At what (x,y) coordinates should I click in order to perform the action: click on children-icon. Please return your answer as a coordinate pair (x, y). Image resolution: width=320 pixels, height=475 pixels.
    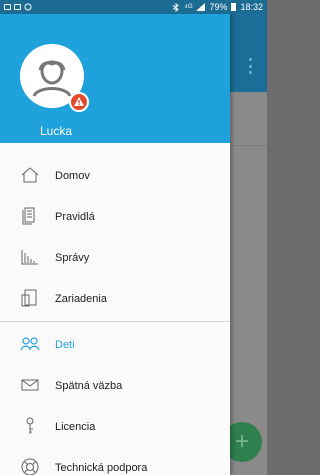
    Looking at the image, I should click on (30, 344).